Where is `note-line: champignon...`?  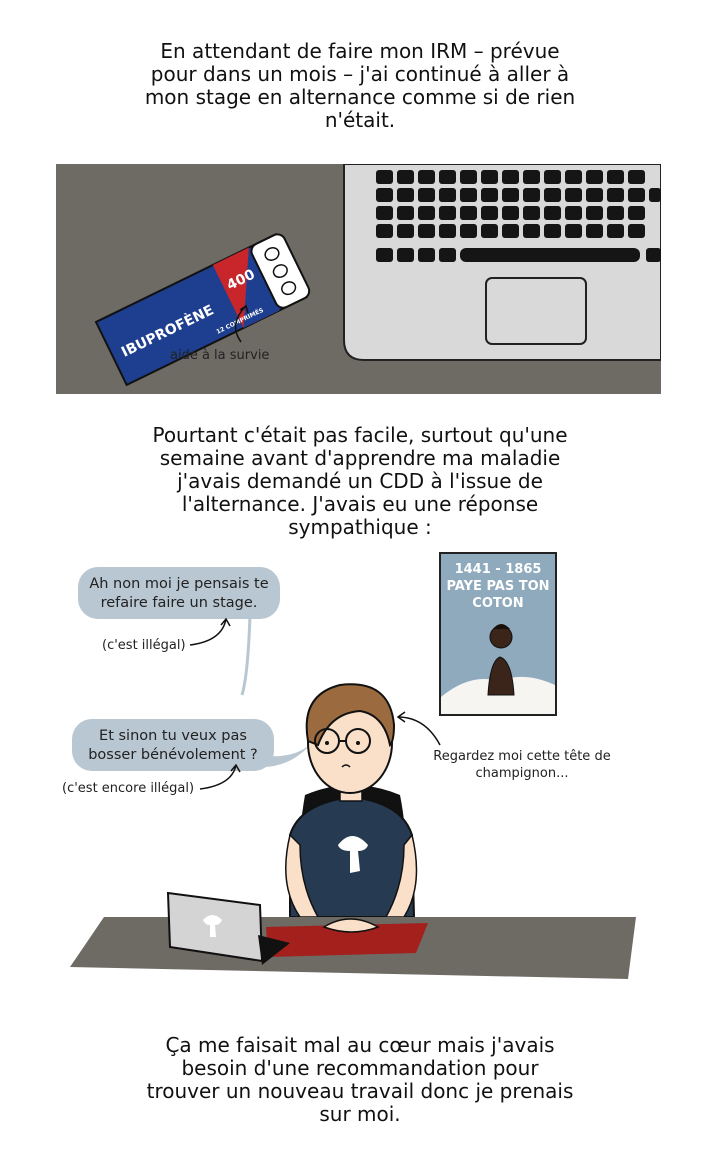
note-line: champignon... is located at coordinates (522, 773).